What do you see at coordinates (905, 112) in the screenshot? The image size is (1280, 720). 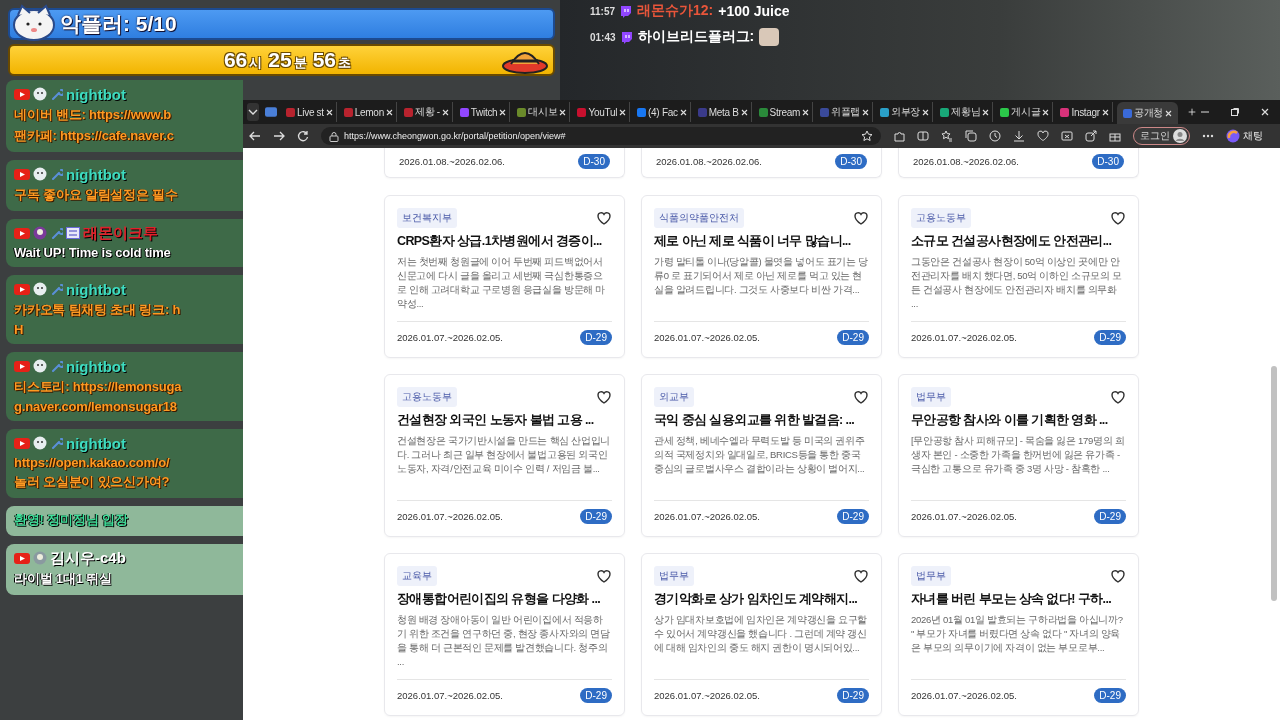 I see `browser-tab: 외부장` at bounding box center [905, 112].